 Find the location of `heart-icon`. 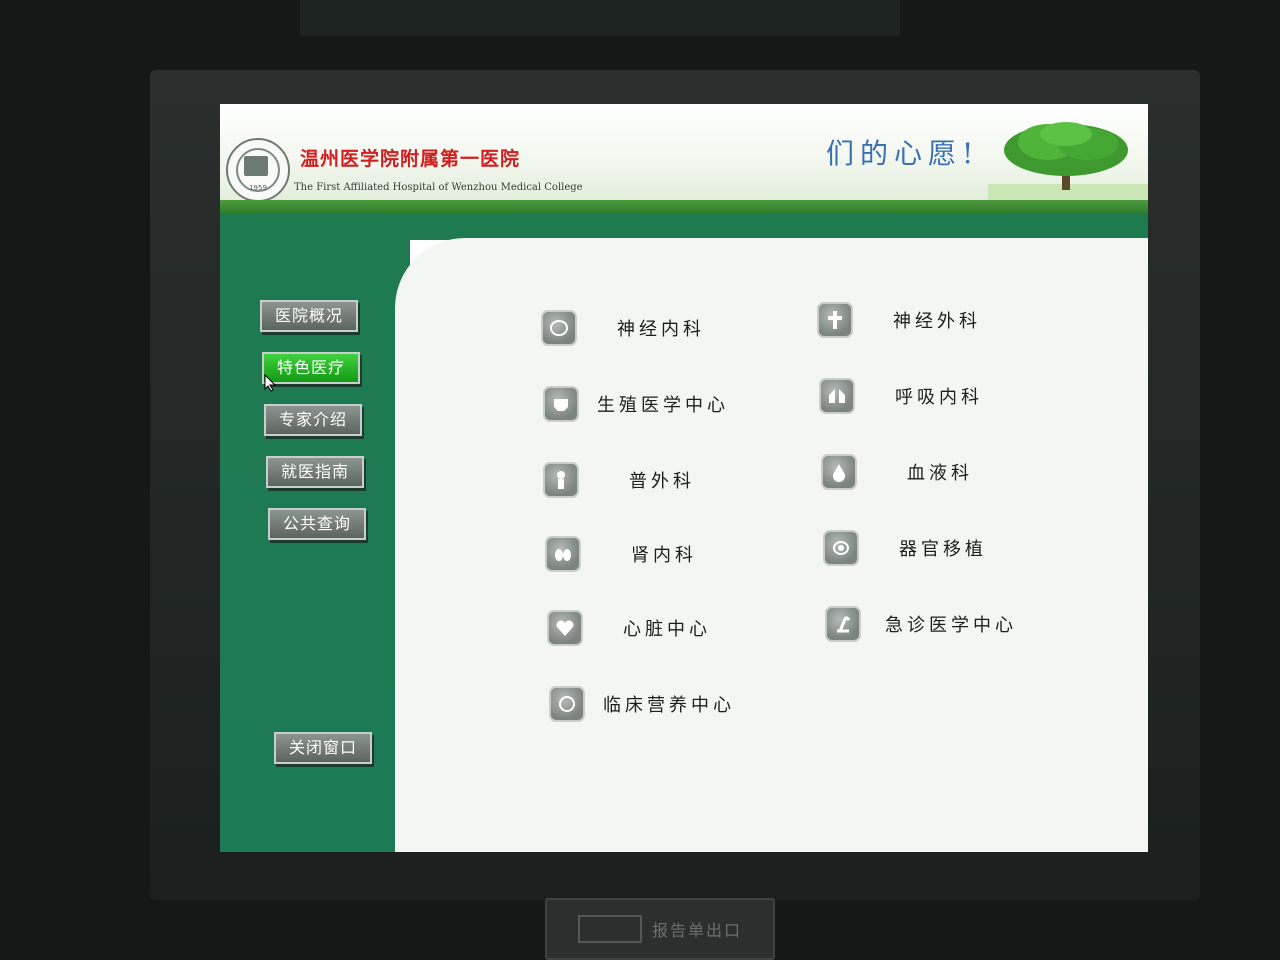

heart-icon is located at coordinates (565, 628).